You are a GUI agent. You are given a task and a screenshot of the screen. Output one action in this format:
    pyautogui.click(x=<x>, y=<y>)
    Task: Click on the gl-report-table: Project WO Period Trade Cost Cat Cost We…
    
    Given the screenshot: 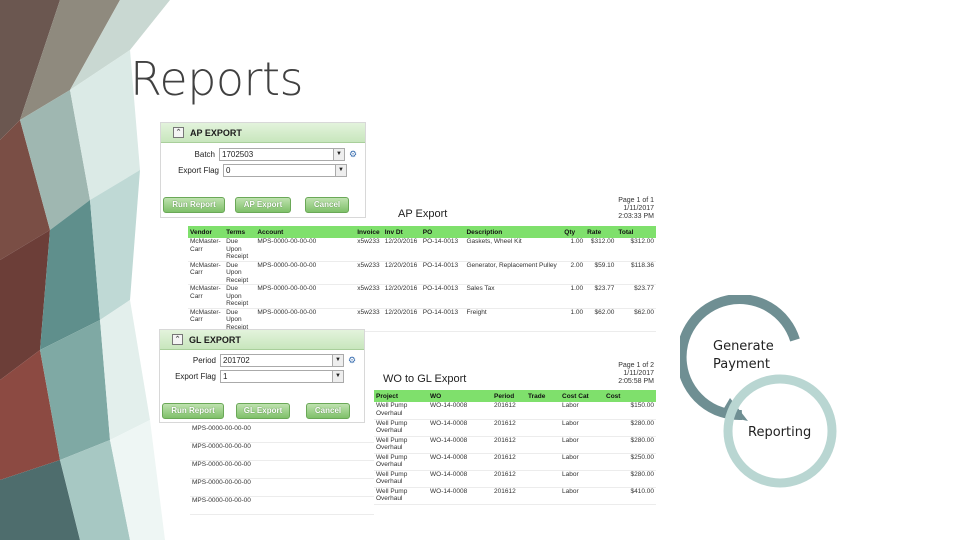 What is the action you would take?
    pyautogui.click(x=515, y=447)
    